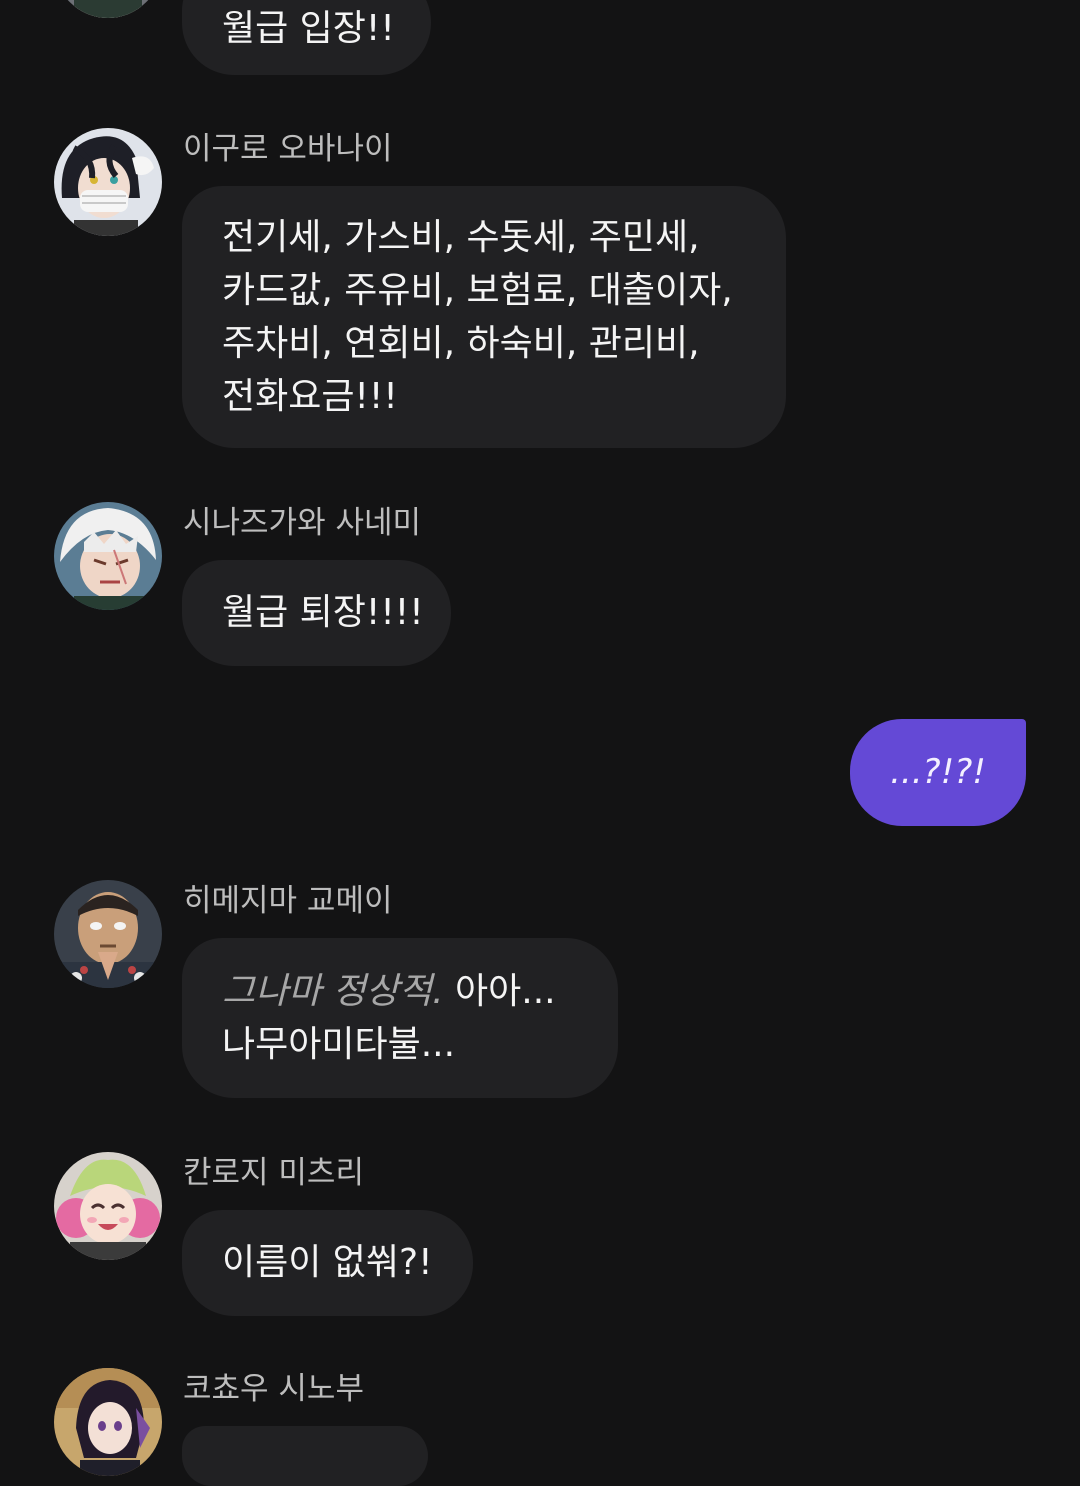 The height and width of the screenshot is (1486, 1080). I want to click on message-text: 이름이 없쒀?!, so click(327, 1262).